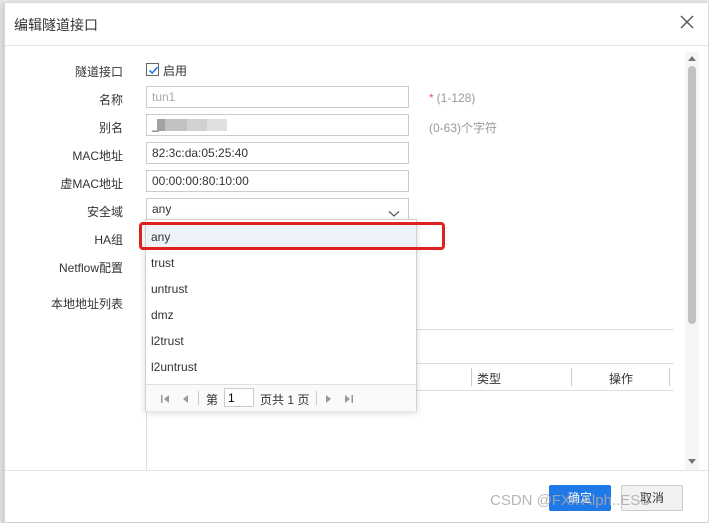 The image size is (709, 523). What do you see at coordinates (349, 400) in the screenshot?
I see `last-page-icon` at bounding box center [349, 400].